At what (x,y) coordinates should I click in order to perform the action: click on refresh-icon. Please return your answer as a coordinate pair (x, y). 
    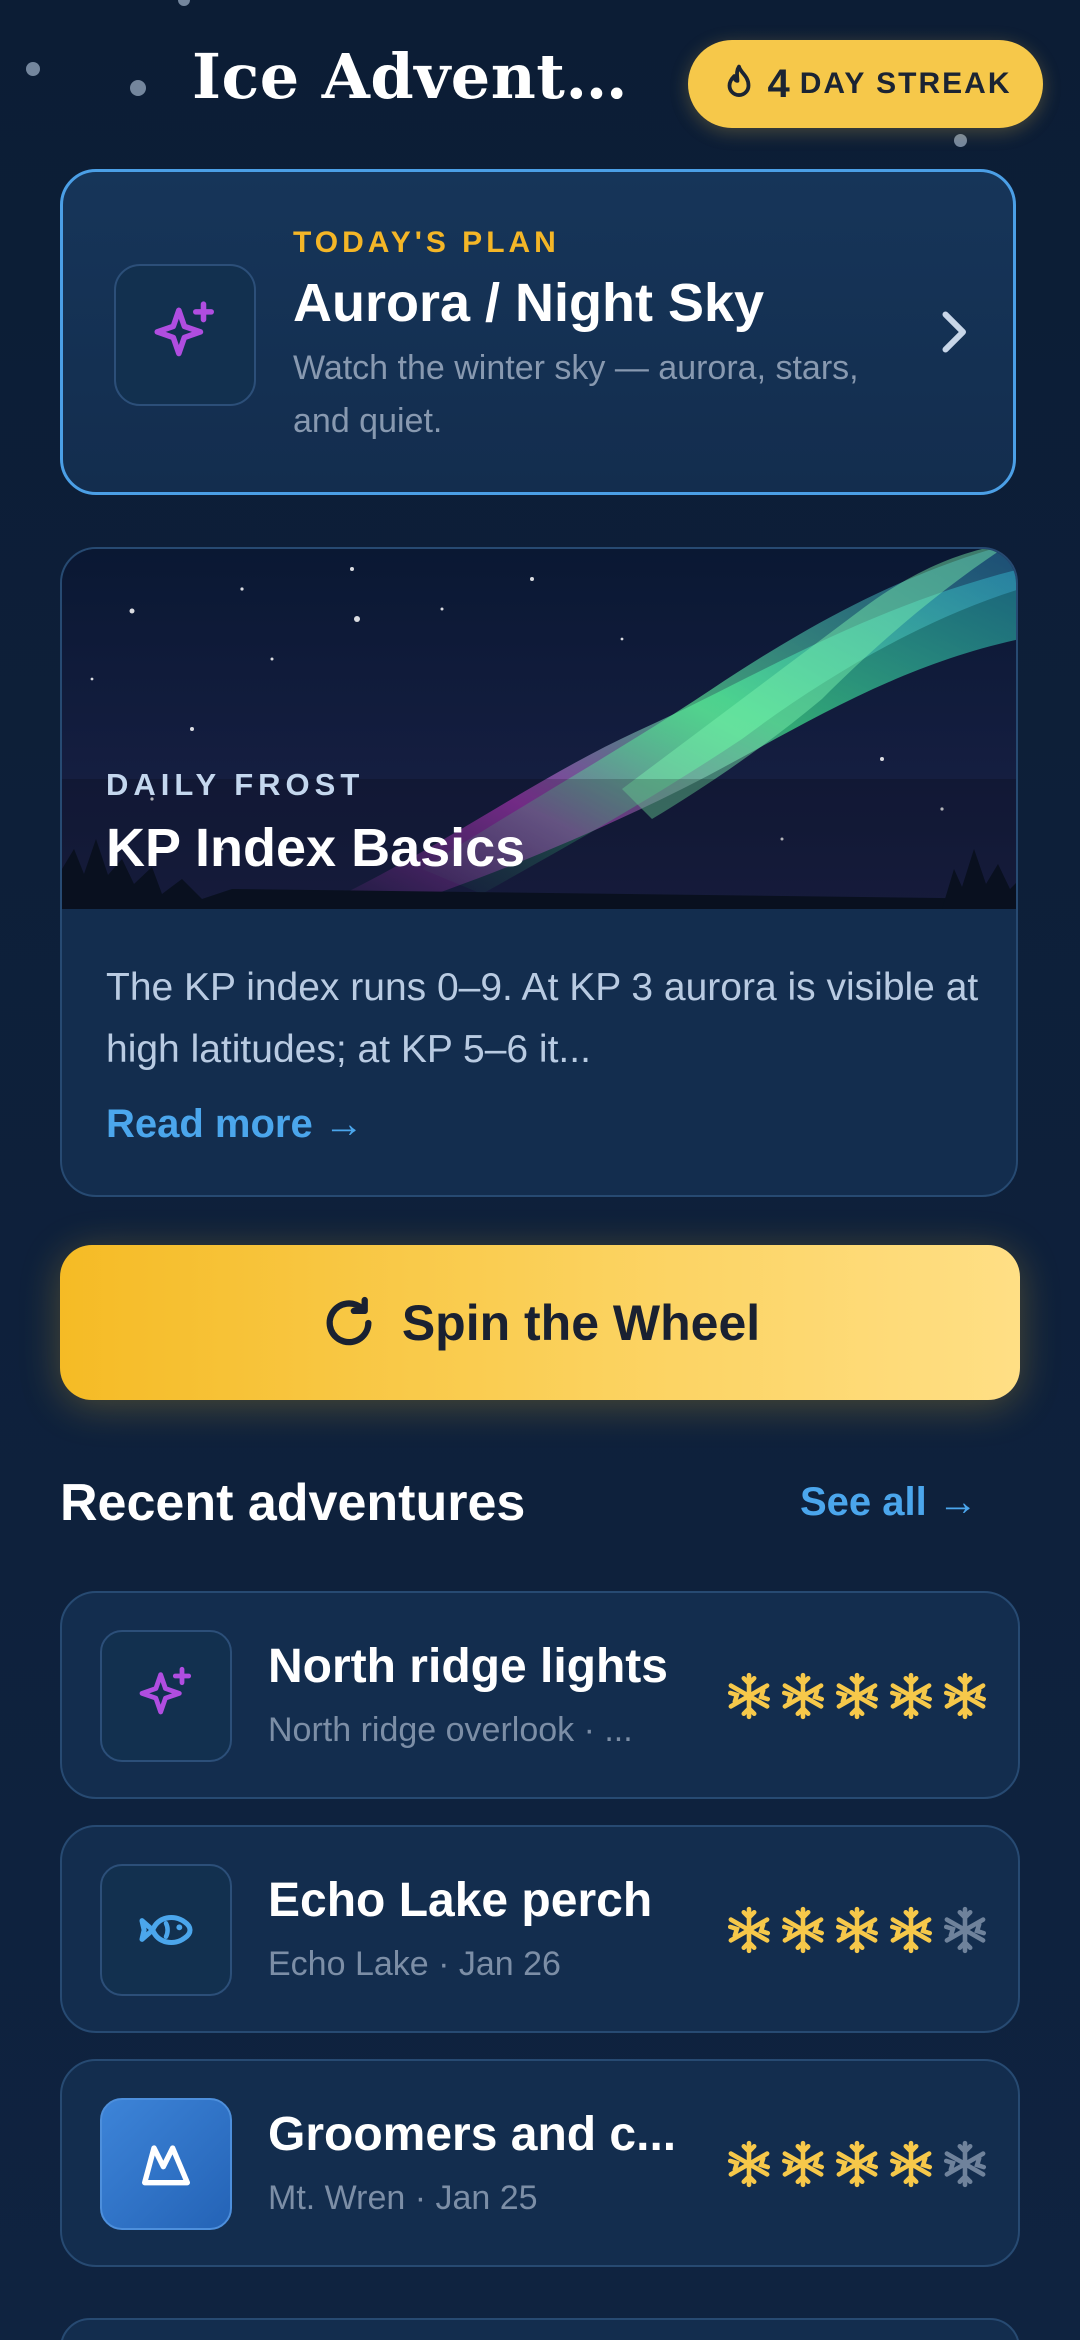
    Looking at the image, I should click on (349, 1320).